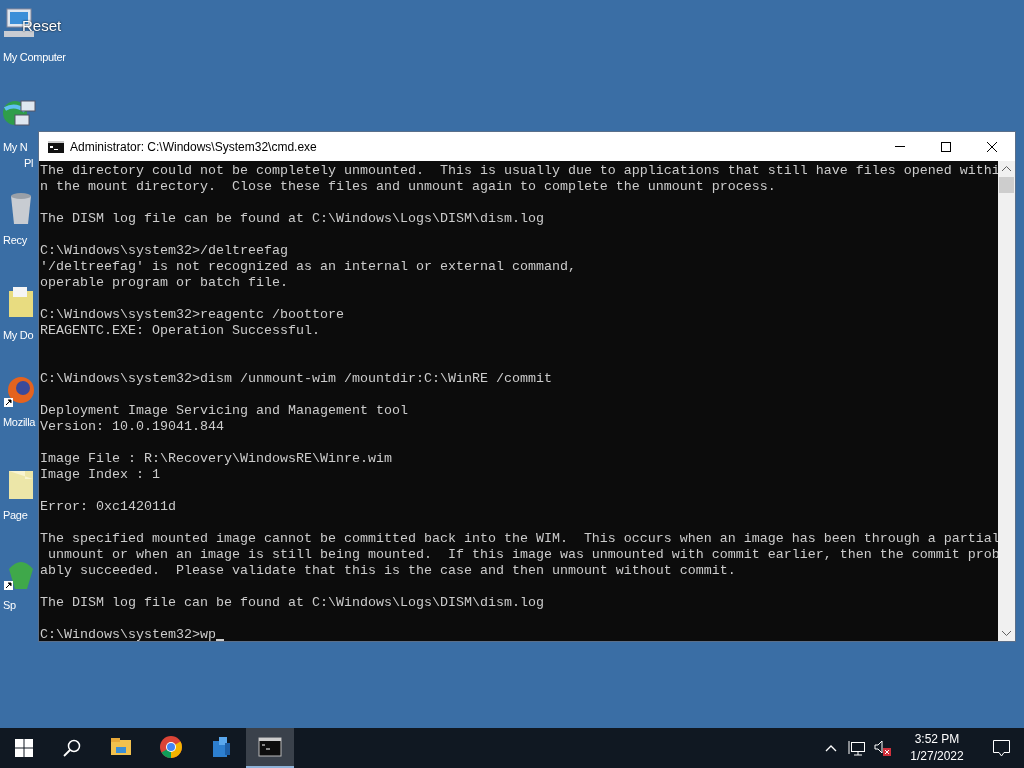  I want to click on console-line: ably succeeded. Please validate that this is the case and then unmount without commit., so click(388, 571).